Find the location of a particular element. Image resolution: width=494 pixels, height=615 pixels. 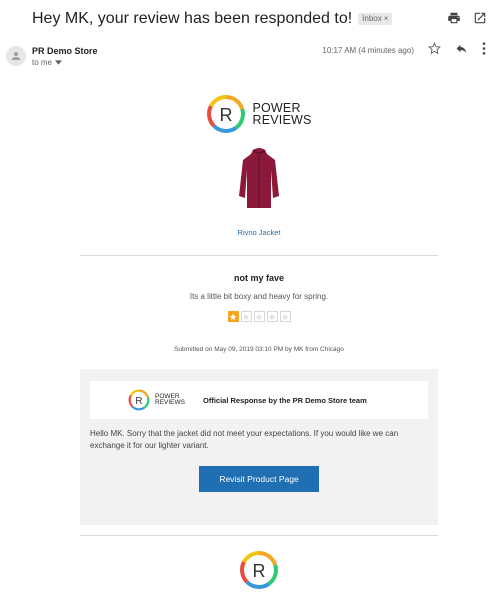

recipient-text: to me is located at coordinates (42, 62).